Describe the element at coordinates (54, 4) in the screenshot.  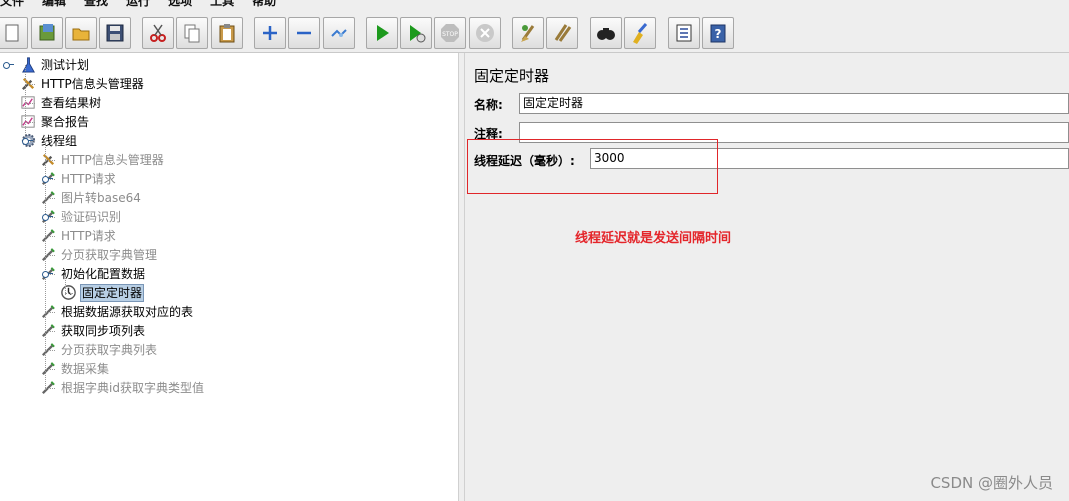
I see `menu-item-1: 编辑` at that location.